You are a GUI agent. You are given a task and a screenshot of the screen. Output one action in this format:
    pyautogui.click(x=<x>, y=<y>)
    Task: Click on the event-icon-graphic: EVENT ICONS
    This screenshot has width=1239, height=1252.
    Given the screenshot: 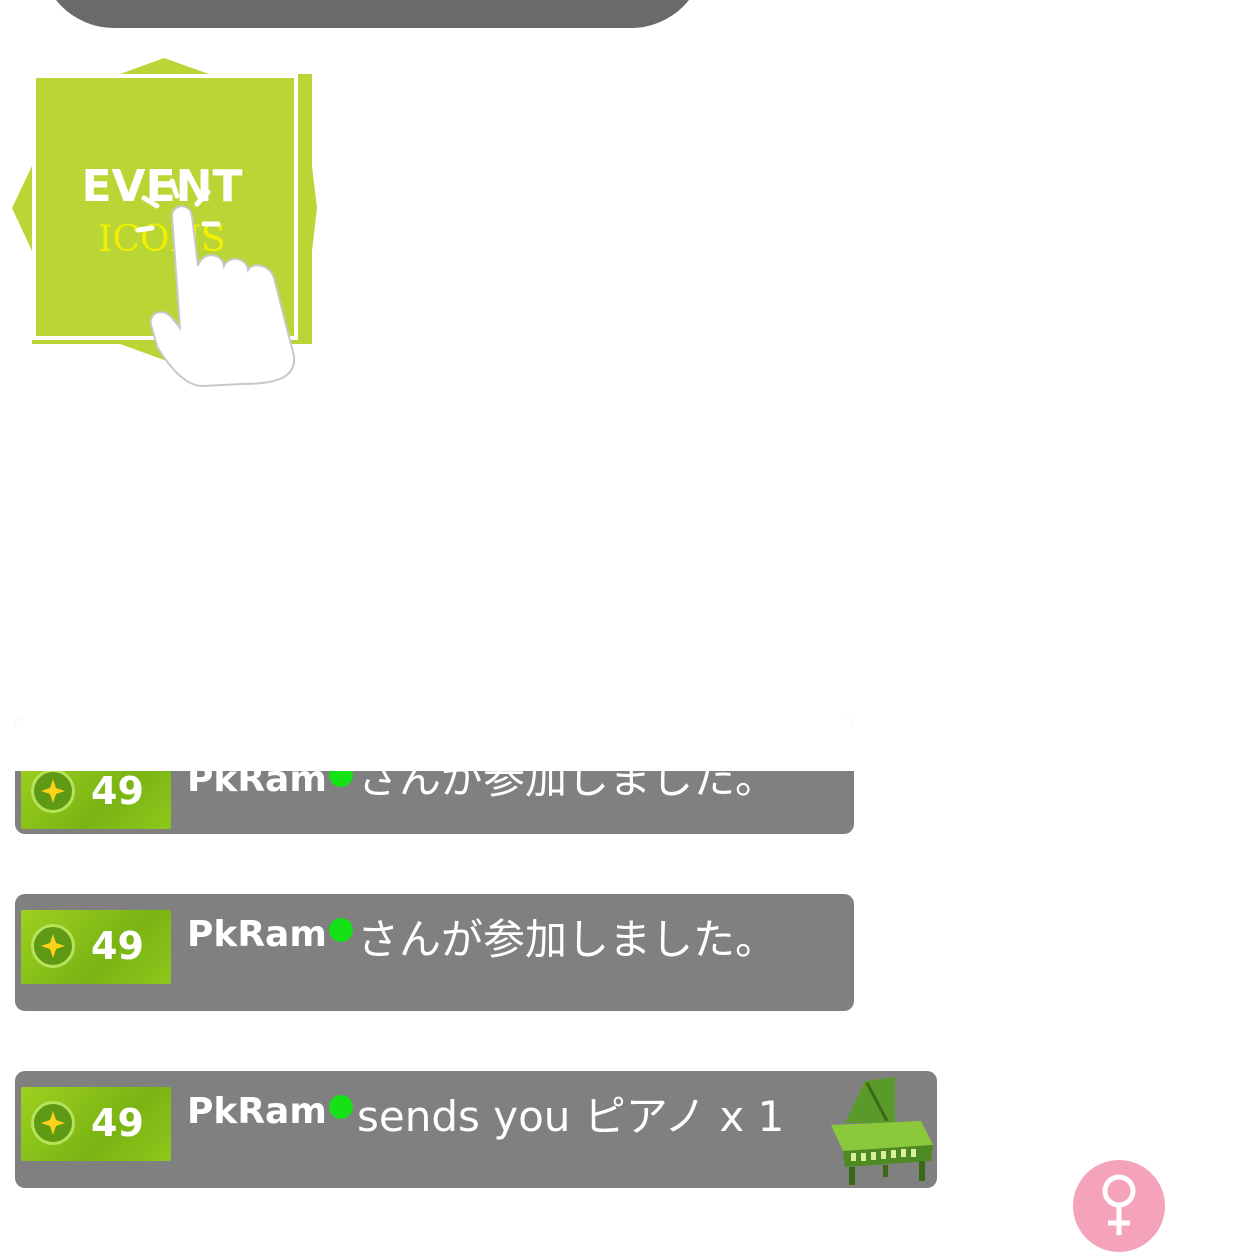 What is the action you would take?
    pyautogui.click(x=164, y=223)
    